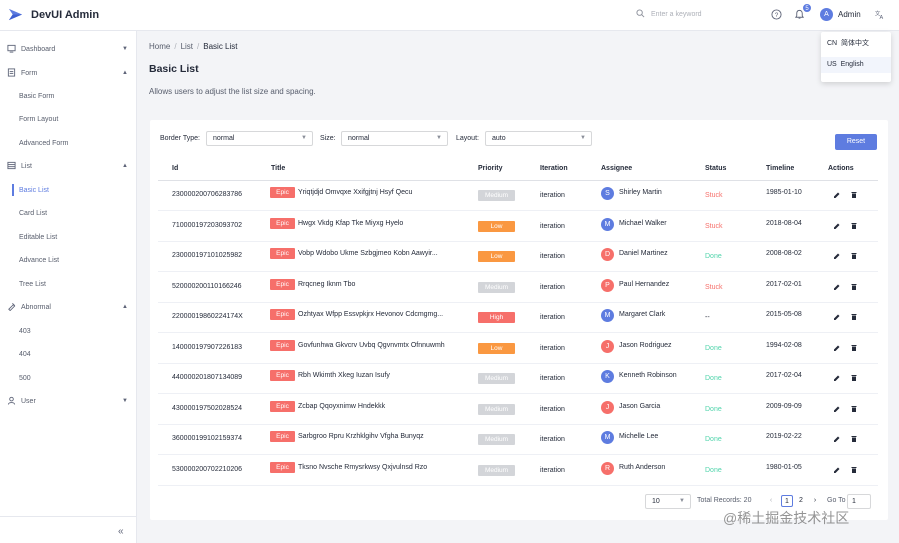  I want to click on layout-select: auto ▼, so click(538, 138).